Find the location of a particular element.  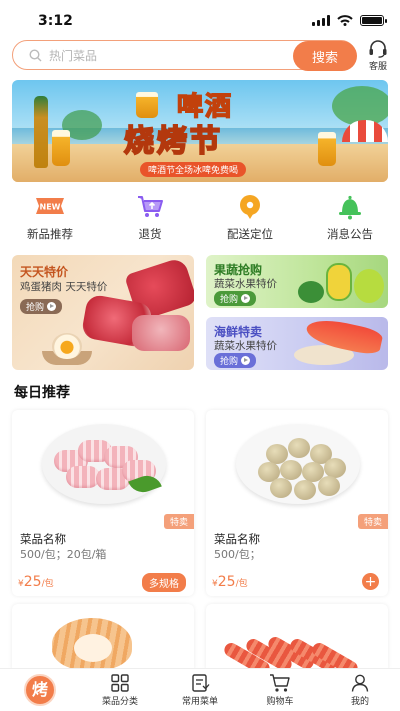

customer-service-button: 客服 is located at coordinates (378, 56).